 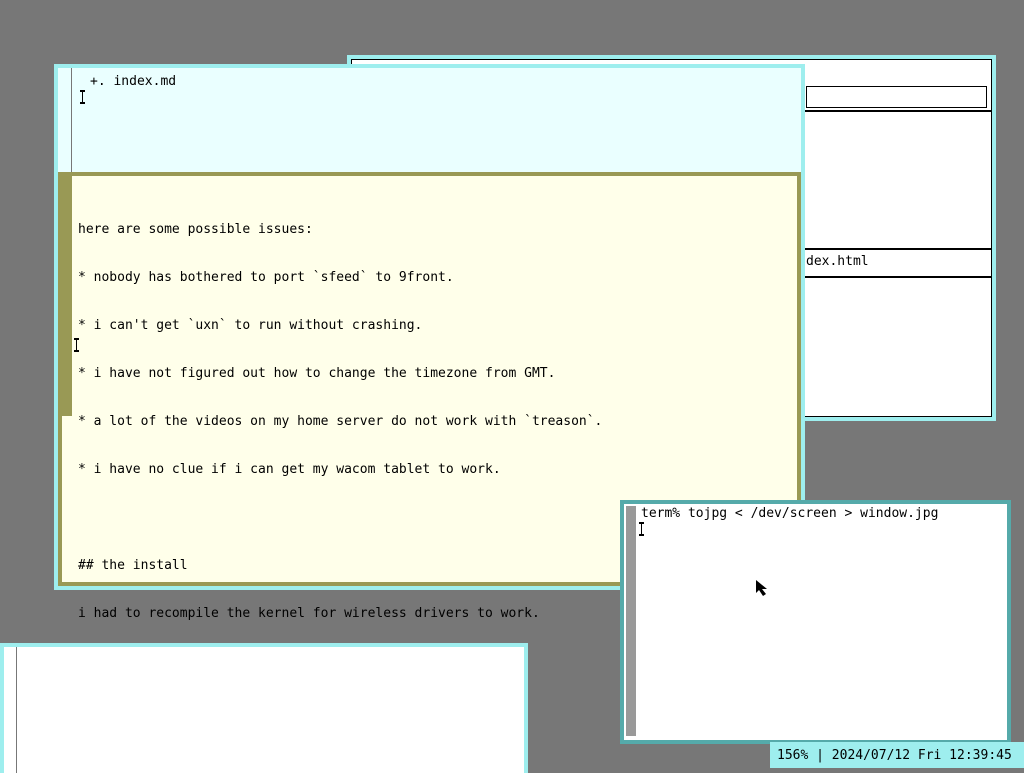 I want to click on bottom-left-window-content, so click(x=264, y=710).